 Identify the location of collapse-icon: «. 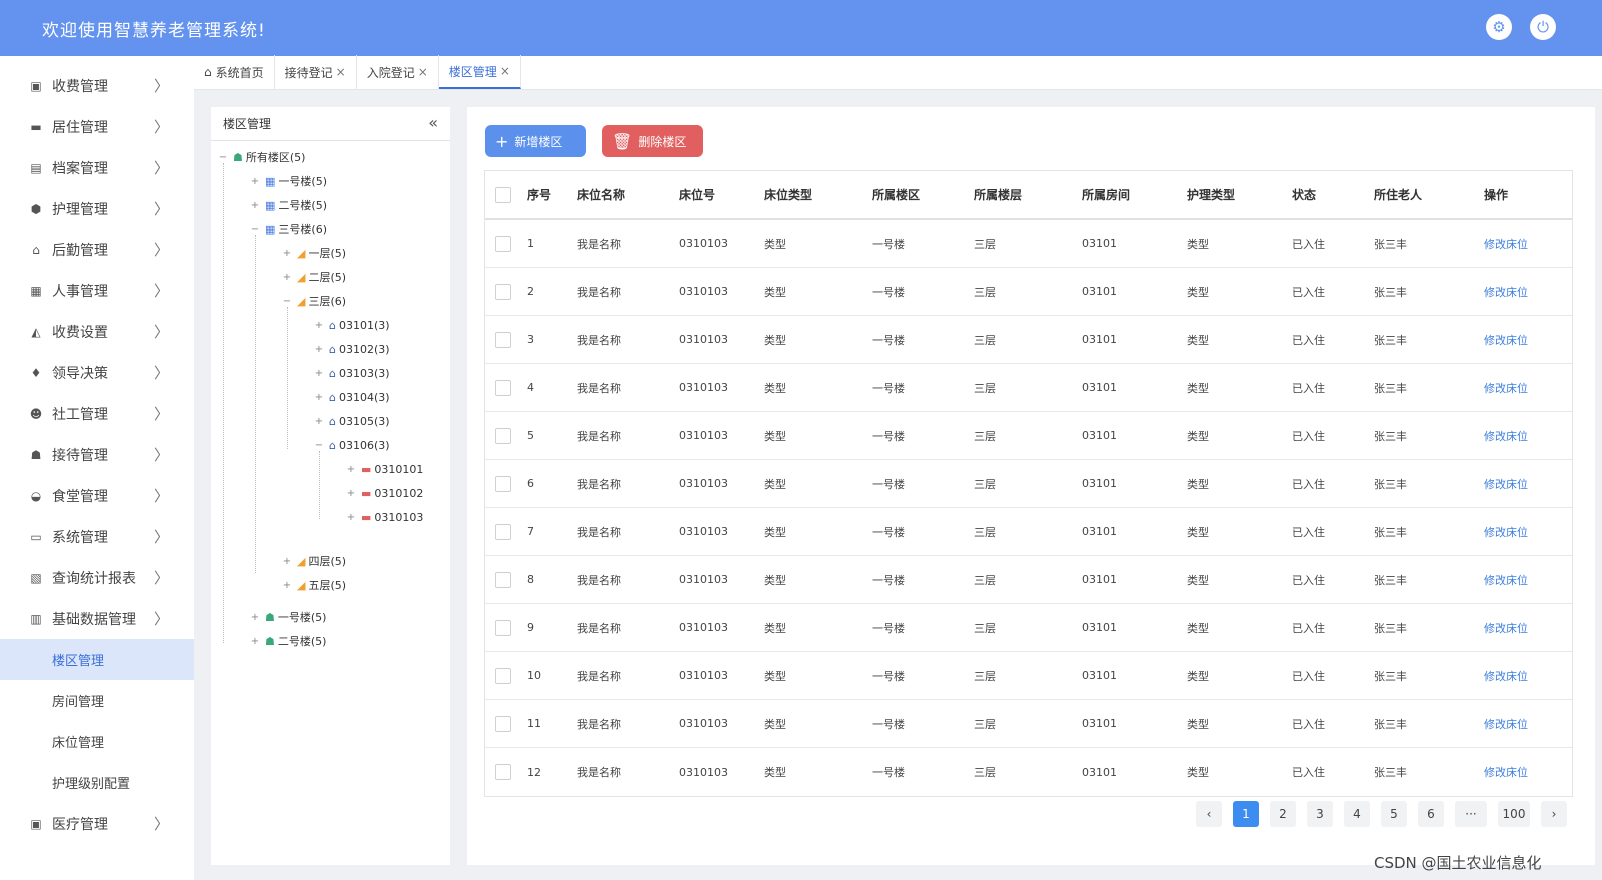
(433, 122).